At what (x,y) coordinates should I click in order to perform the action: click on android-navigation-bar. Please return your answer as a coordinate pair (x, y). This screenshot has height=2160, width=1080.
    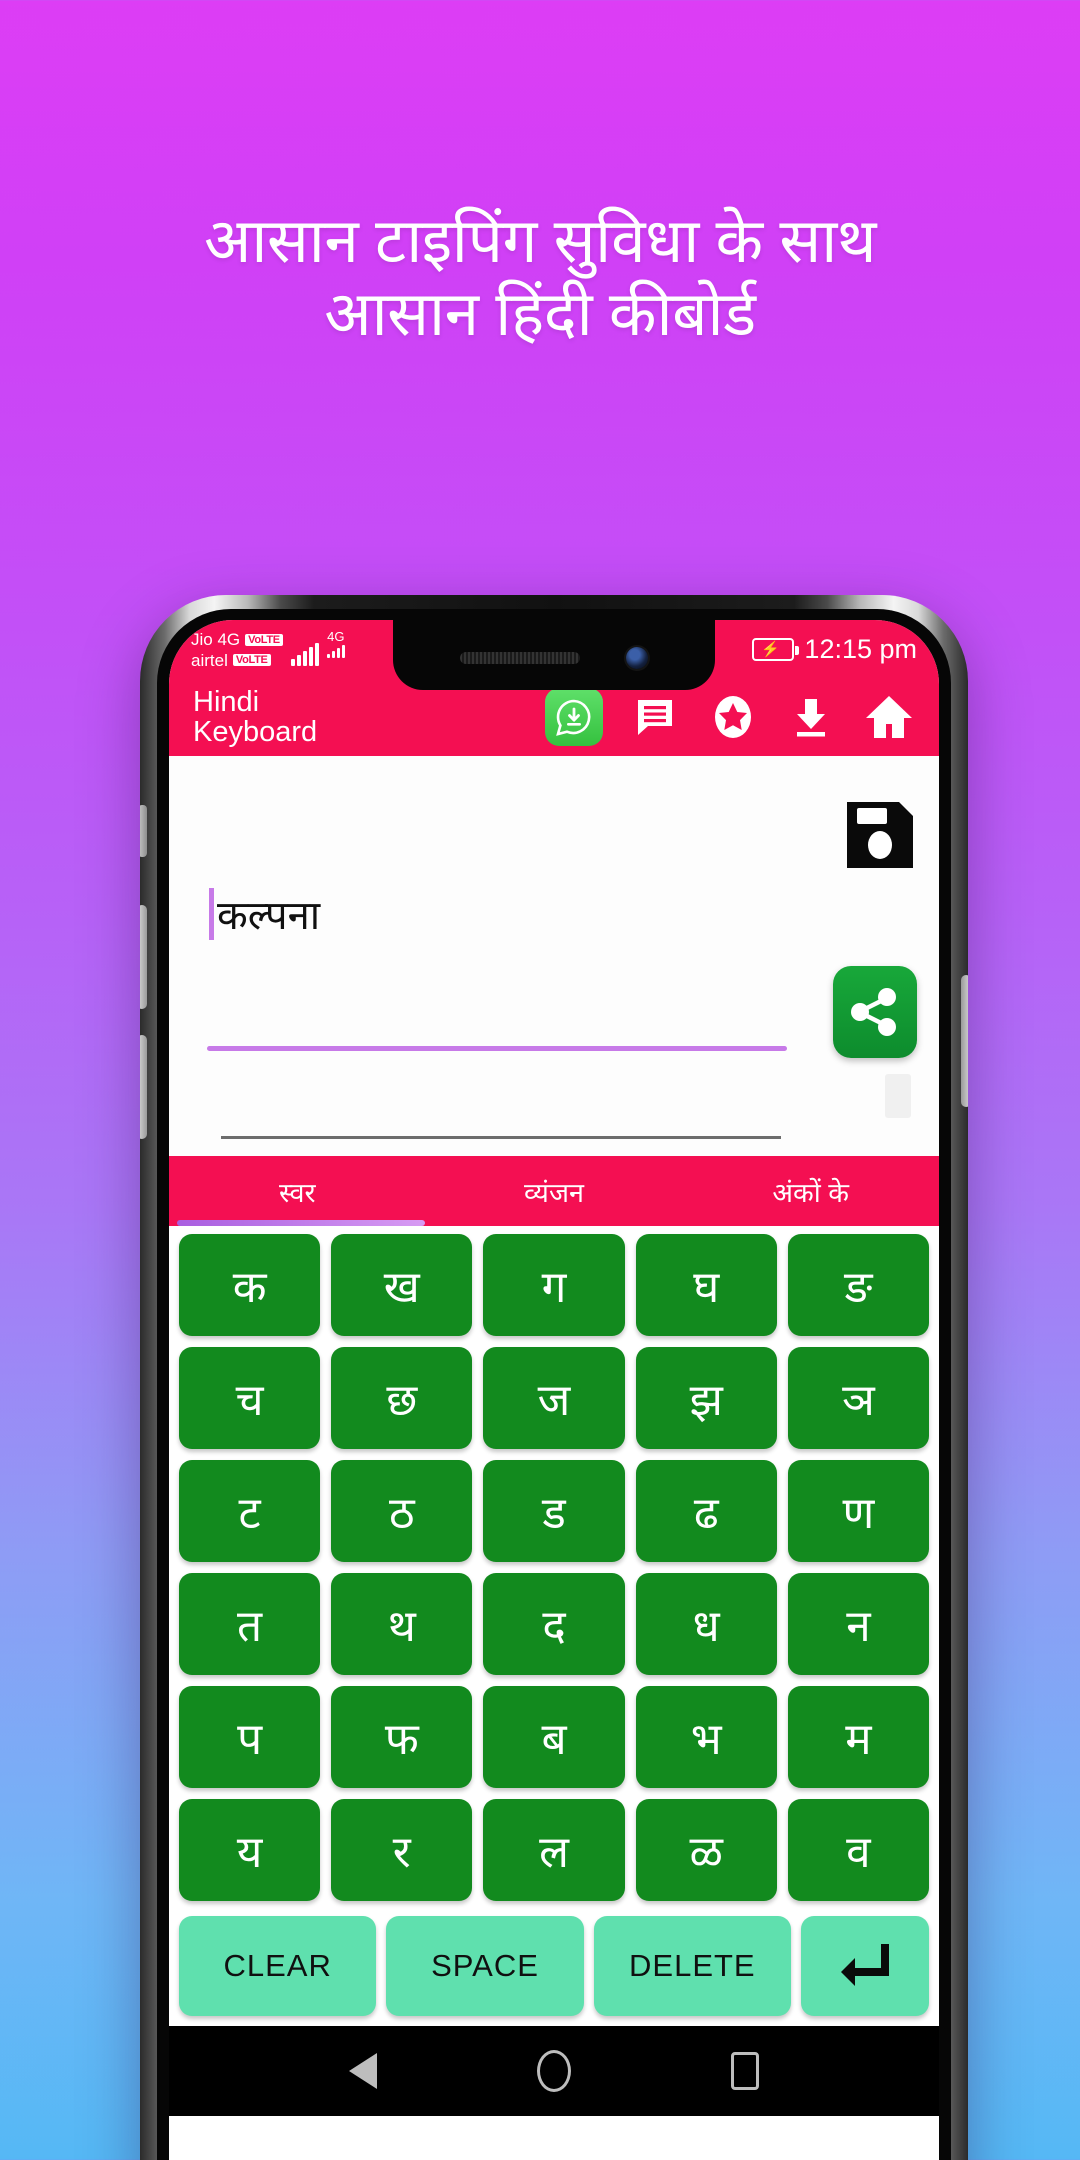
    Looking at the image, I should click on (554, 2071).